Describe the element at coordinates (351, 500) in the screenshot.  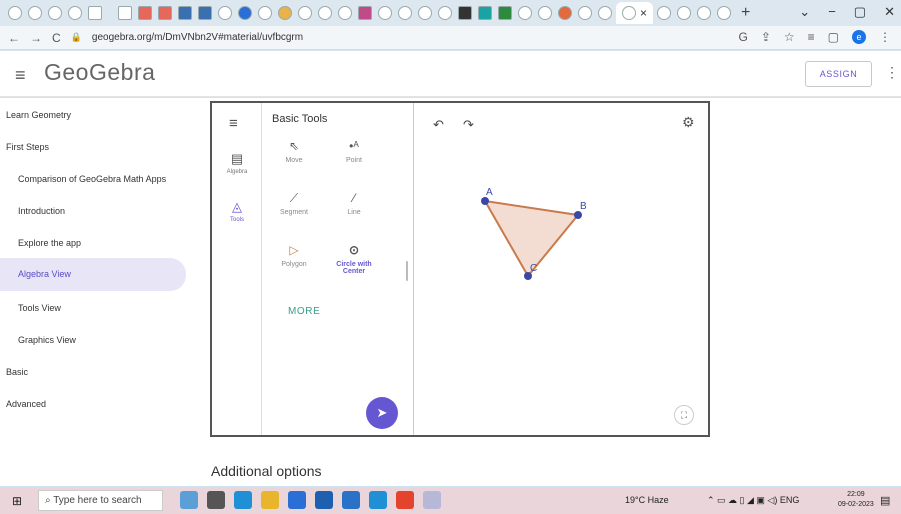
I see `photos-app-icon` at that location.